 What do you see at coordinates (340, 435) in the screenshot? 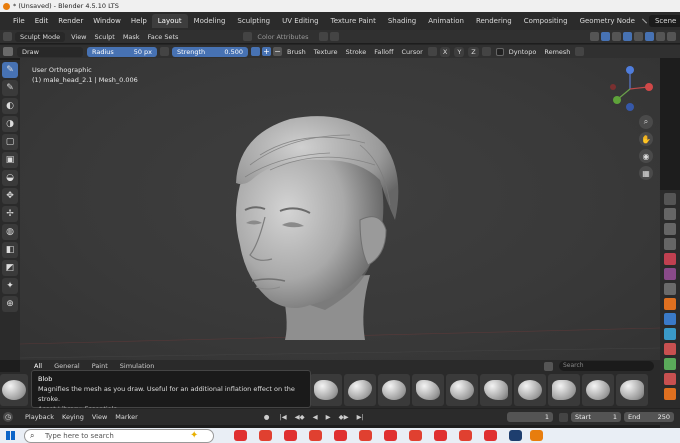
I see `taskbar-app-5-icon` at bounding box center [340, 435].